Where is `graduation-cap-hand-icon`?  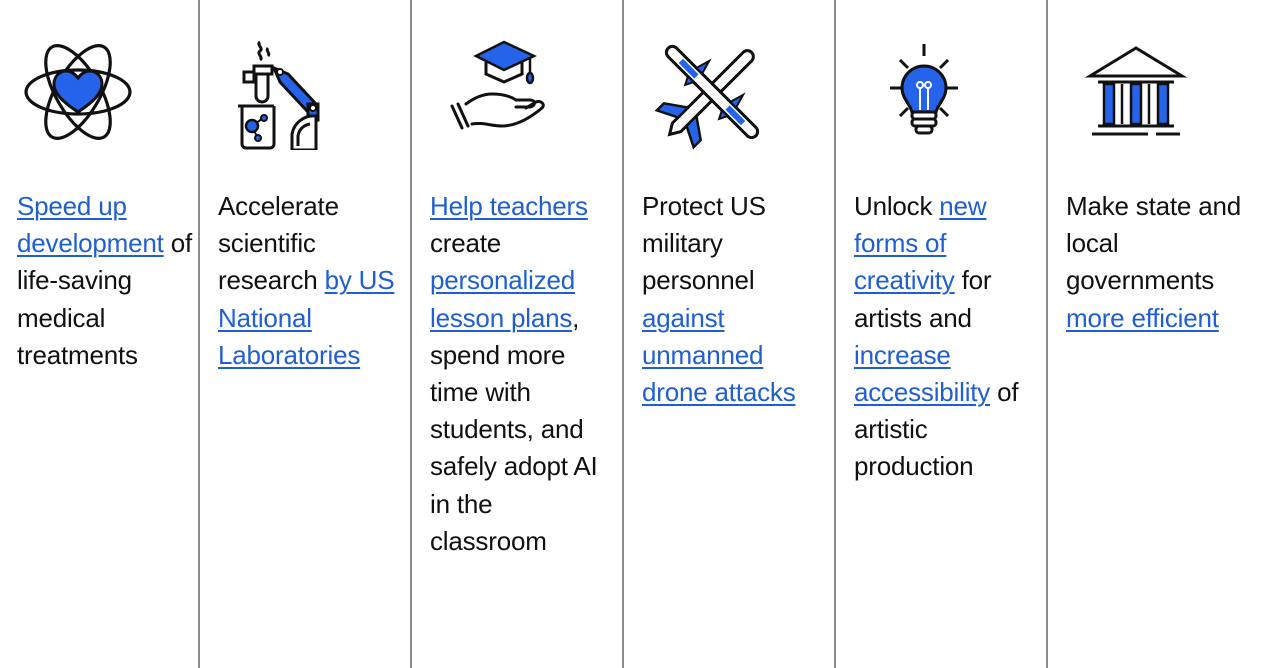 graduation-cap-hand-icon is located at coordinates (500, 92).